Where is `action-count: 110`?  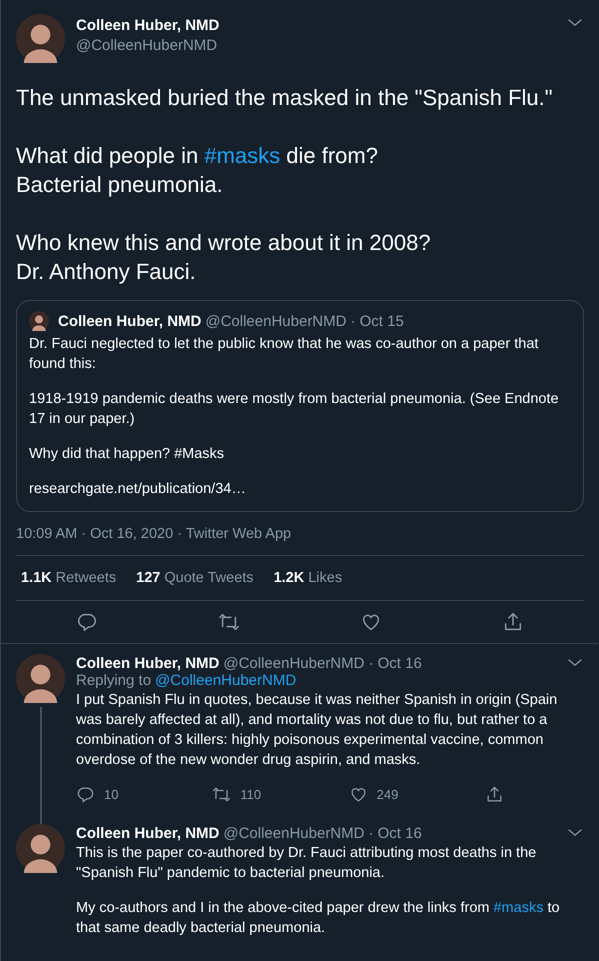 action-count: 110 is located at coordinates (251, 794).